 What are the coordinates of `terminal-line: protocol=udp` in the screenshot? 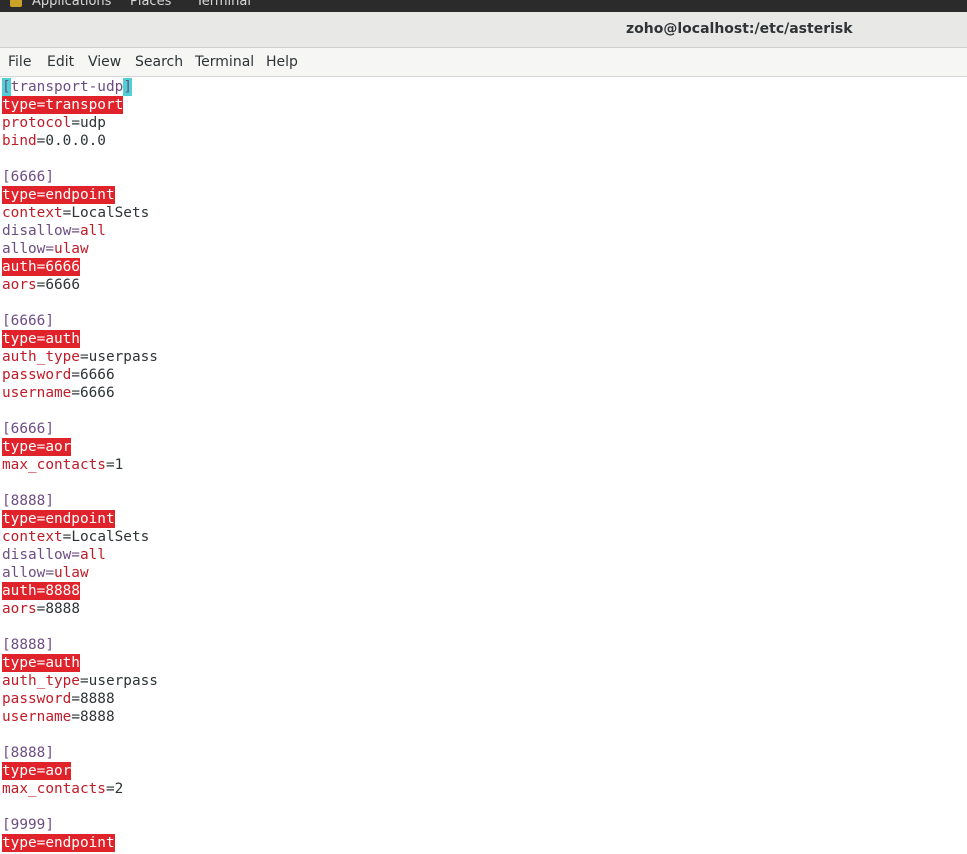 It's located at (54, 123).